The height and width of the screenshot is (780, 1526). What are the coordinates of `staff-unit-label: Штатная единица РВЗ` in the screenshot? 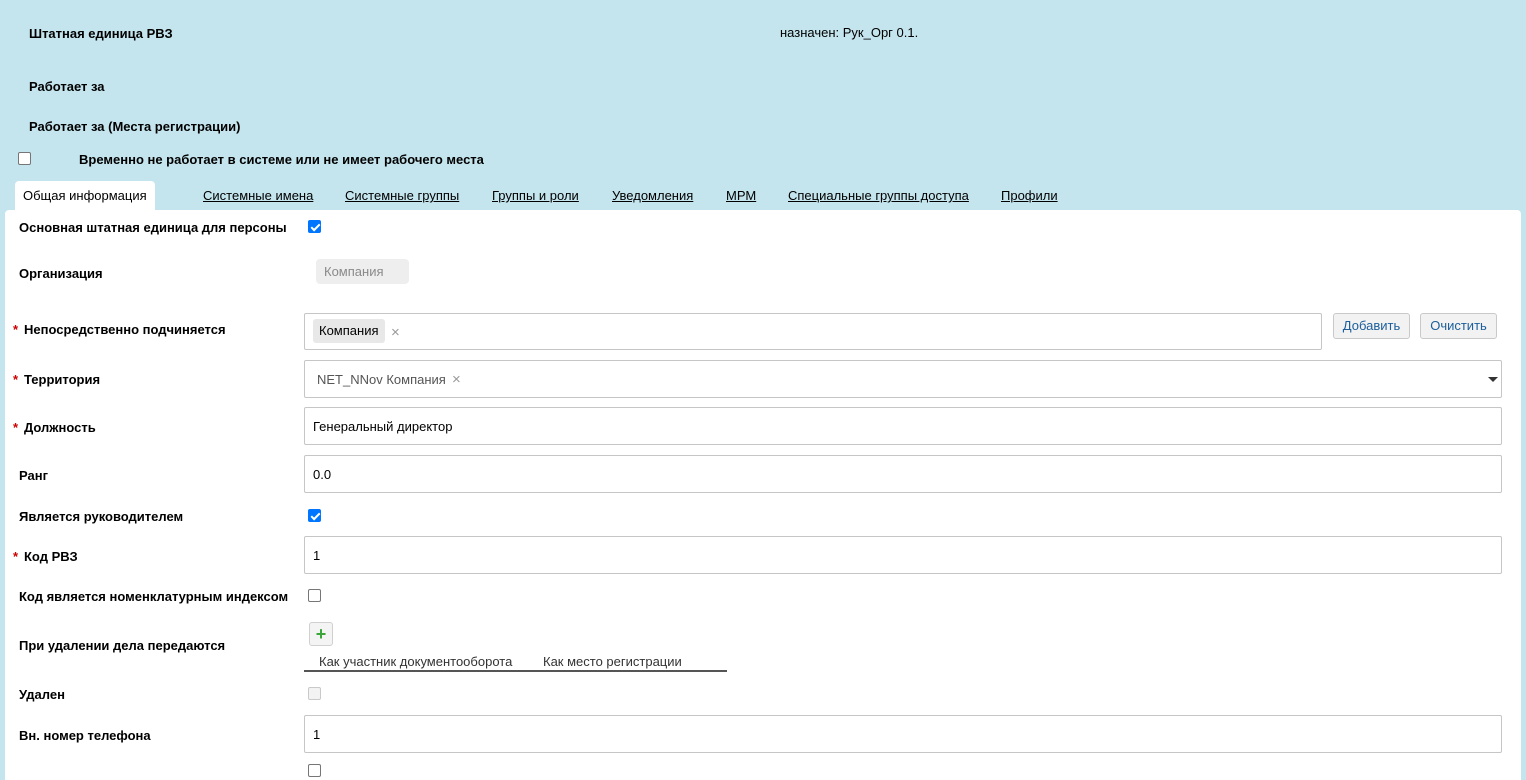 It's located at (101, 33).